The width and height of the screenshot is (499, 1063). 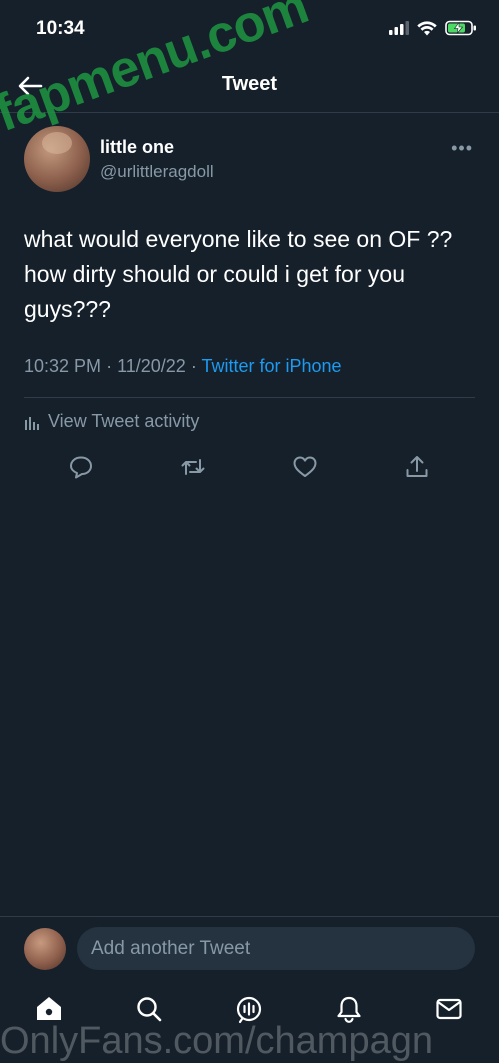 I want to click on analytics-icon, so click(x=32, y=423).